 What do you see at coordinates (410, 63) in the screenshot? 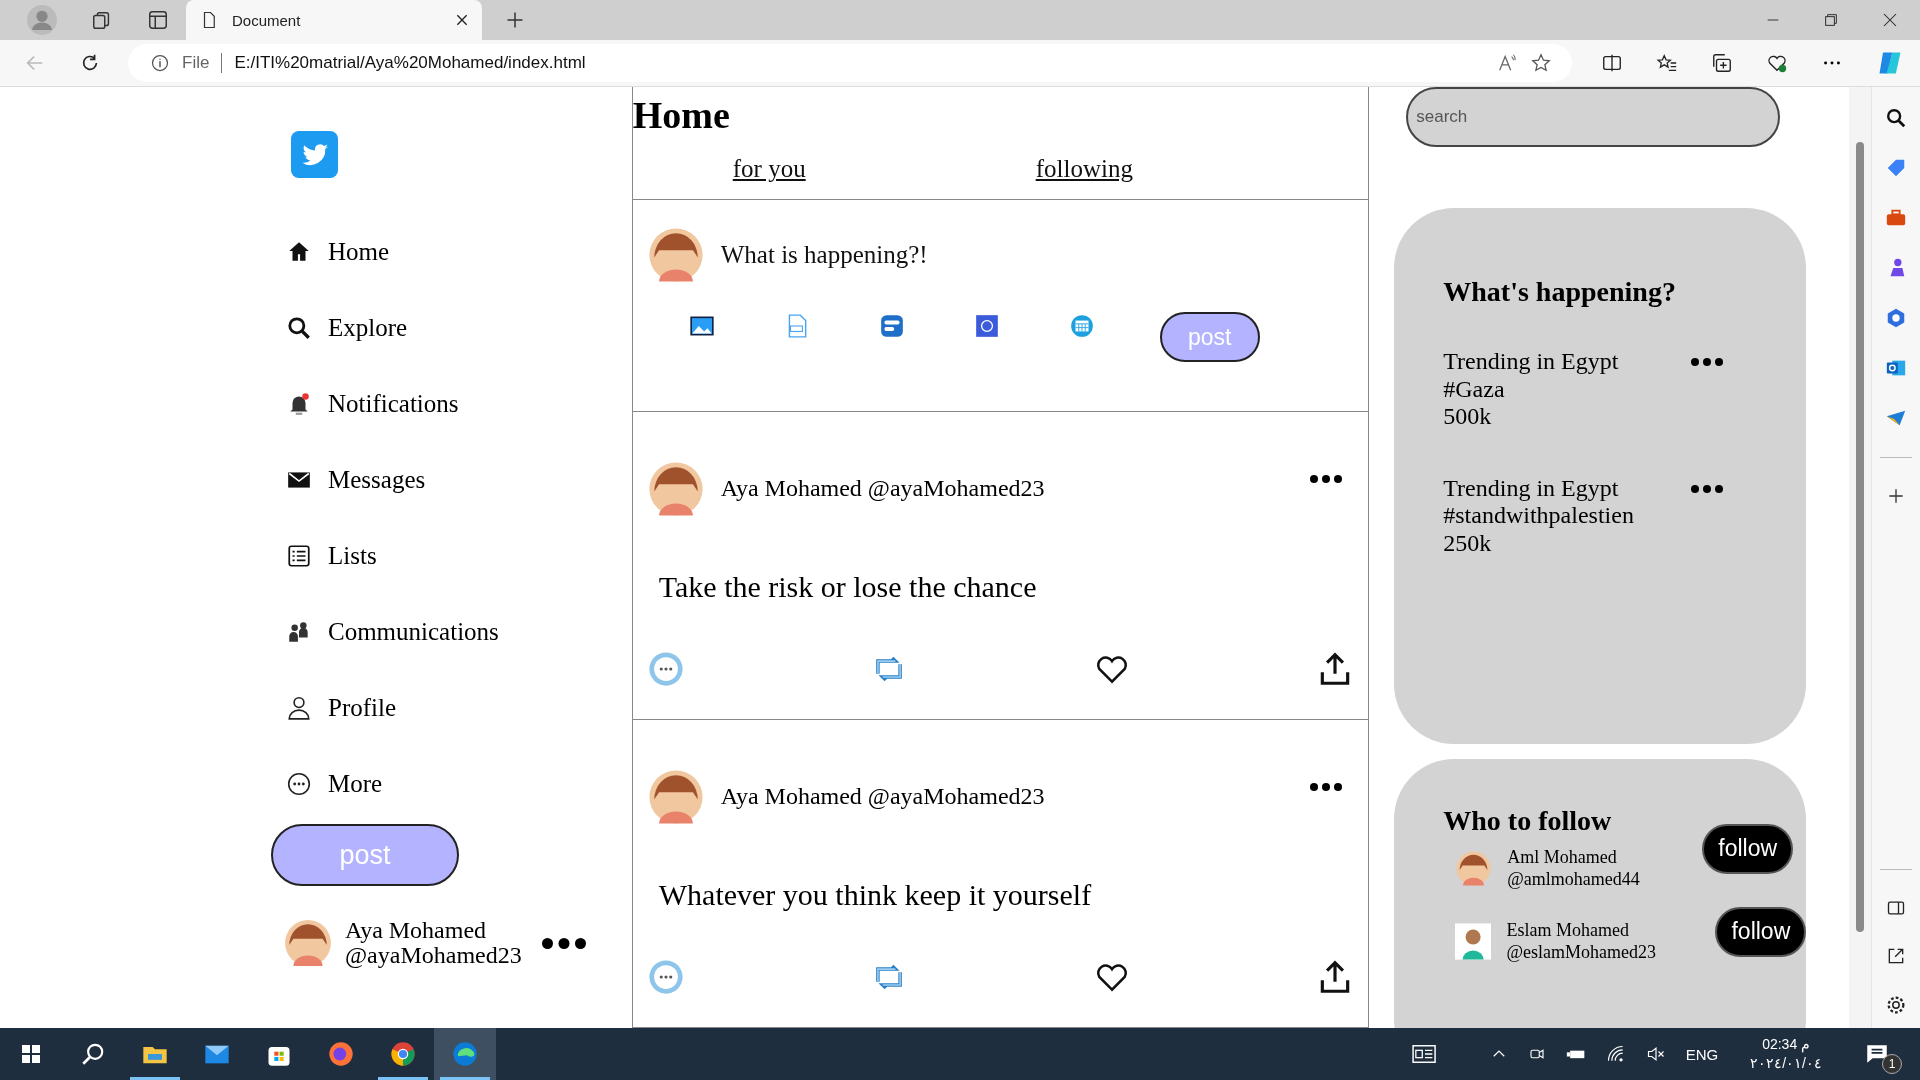
I see `url-text: E:/ITI%20matrial/Aya%20Mohamed/index.html` at bounding box center [410, 63].